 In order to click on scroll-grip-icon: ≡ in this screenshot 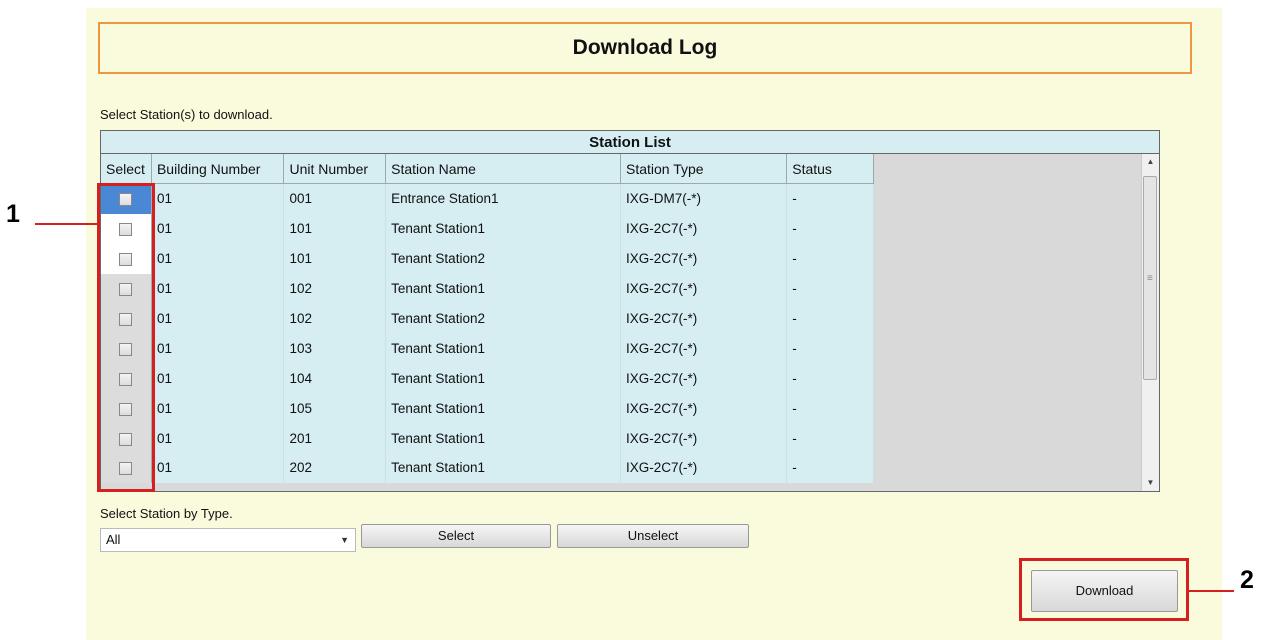, I will do `click(1150, 278)`.